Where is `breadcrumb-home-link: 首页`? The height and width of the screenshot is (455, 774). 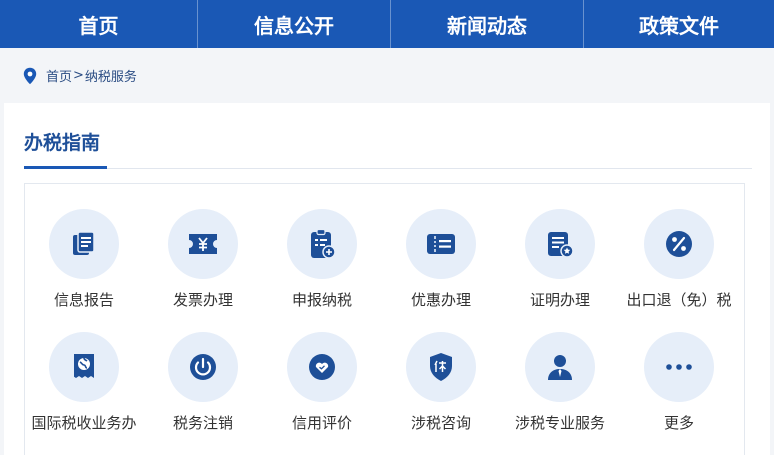
breadcrumb-home-link: 首页 is located at coordinates (59, 75).